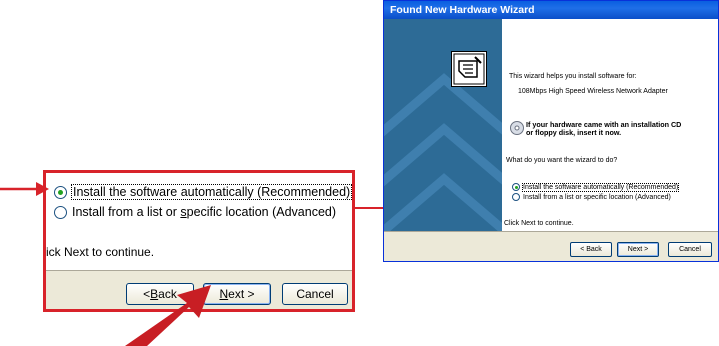  I want to click on wizard-button-bar: < Back Next > Cancel, so click(551, 246).